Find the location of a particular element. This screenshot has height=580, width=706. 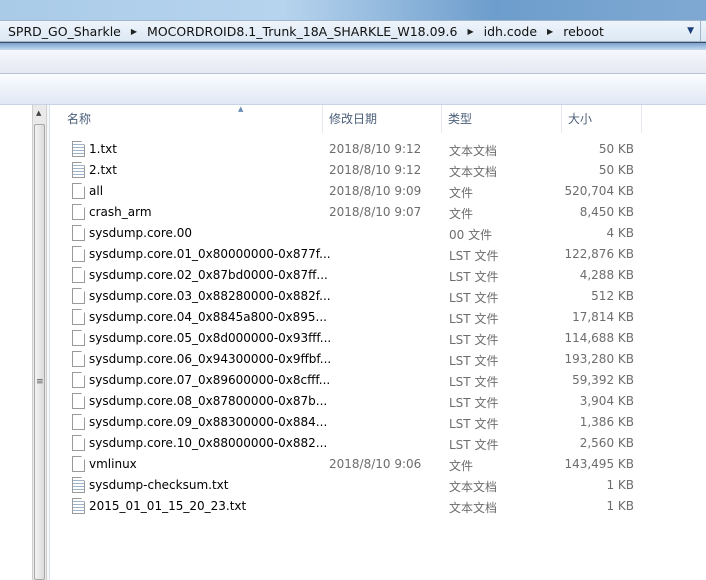

file-size: 59,392 KB is located at coordinates (603, 380).